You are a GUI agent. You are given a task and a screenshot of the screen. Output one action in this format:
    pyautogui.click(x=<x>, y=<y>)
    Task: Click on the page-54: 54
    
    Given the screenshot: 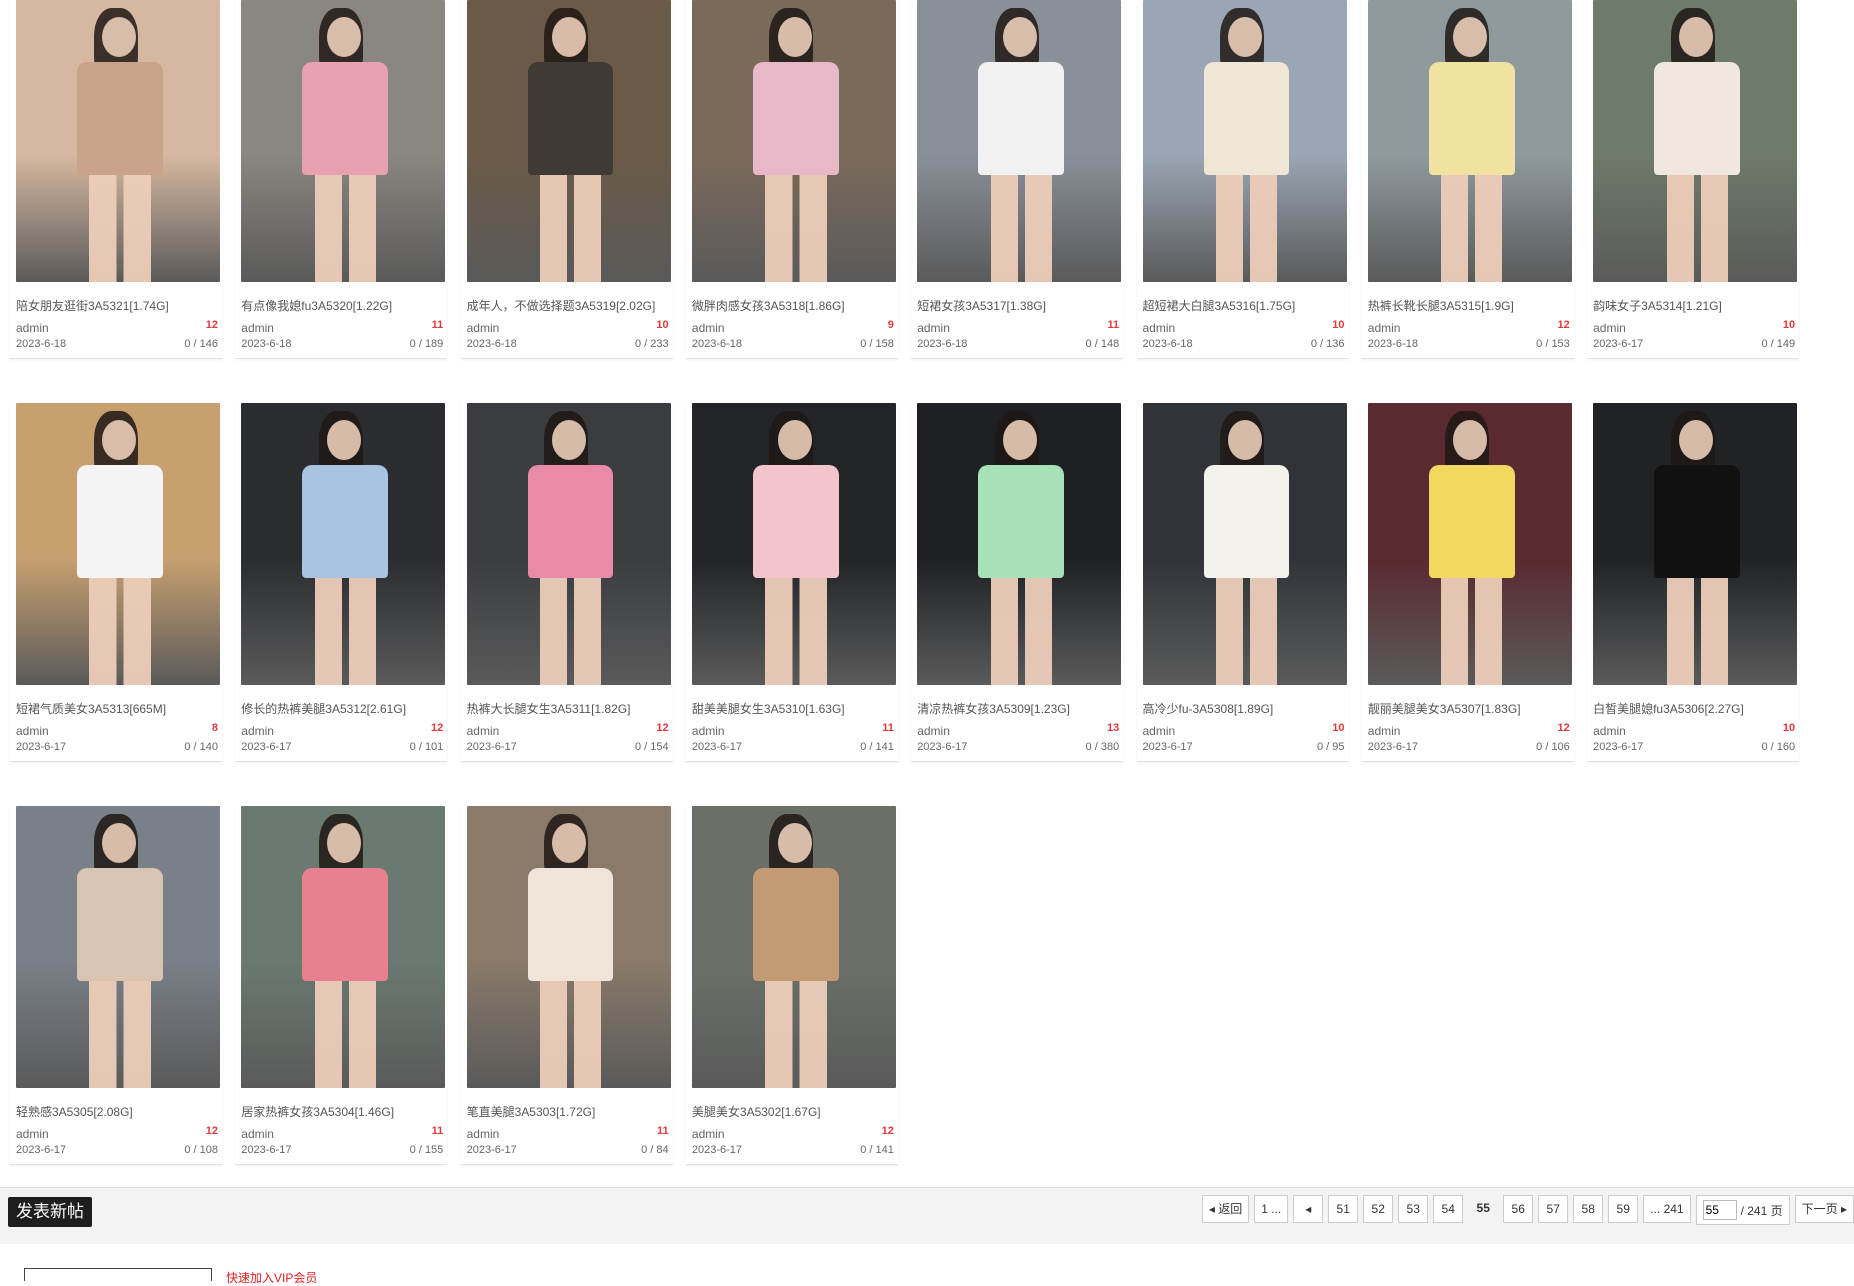 What is the action you would take?
    pyautogui.click(x=1448, y=1209)
    